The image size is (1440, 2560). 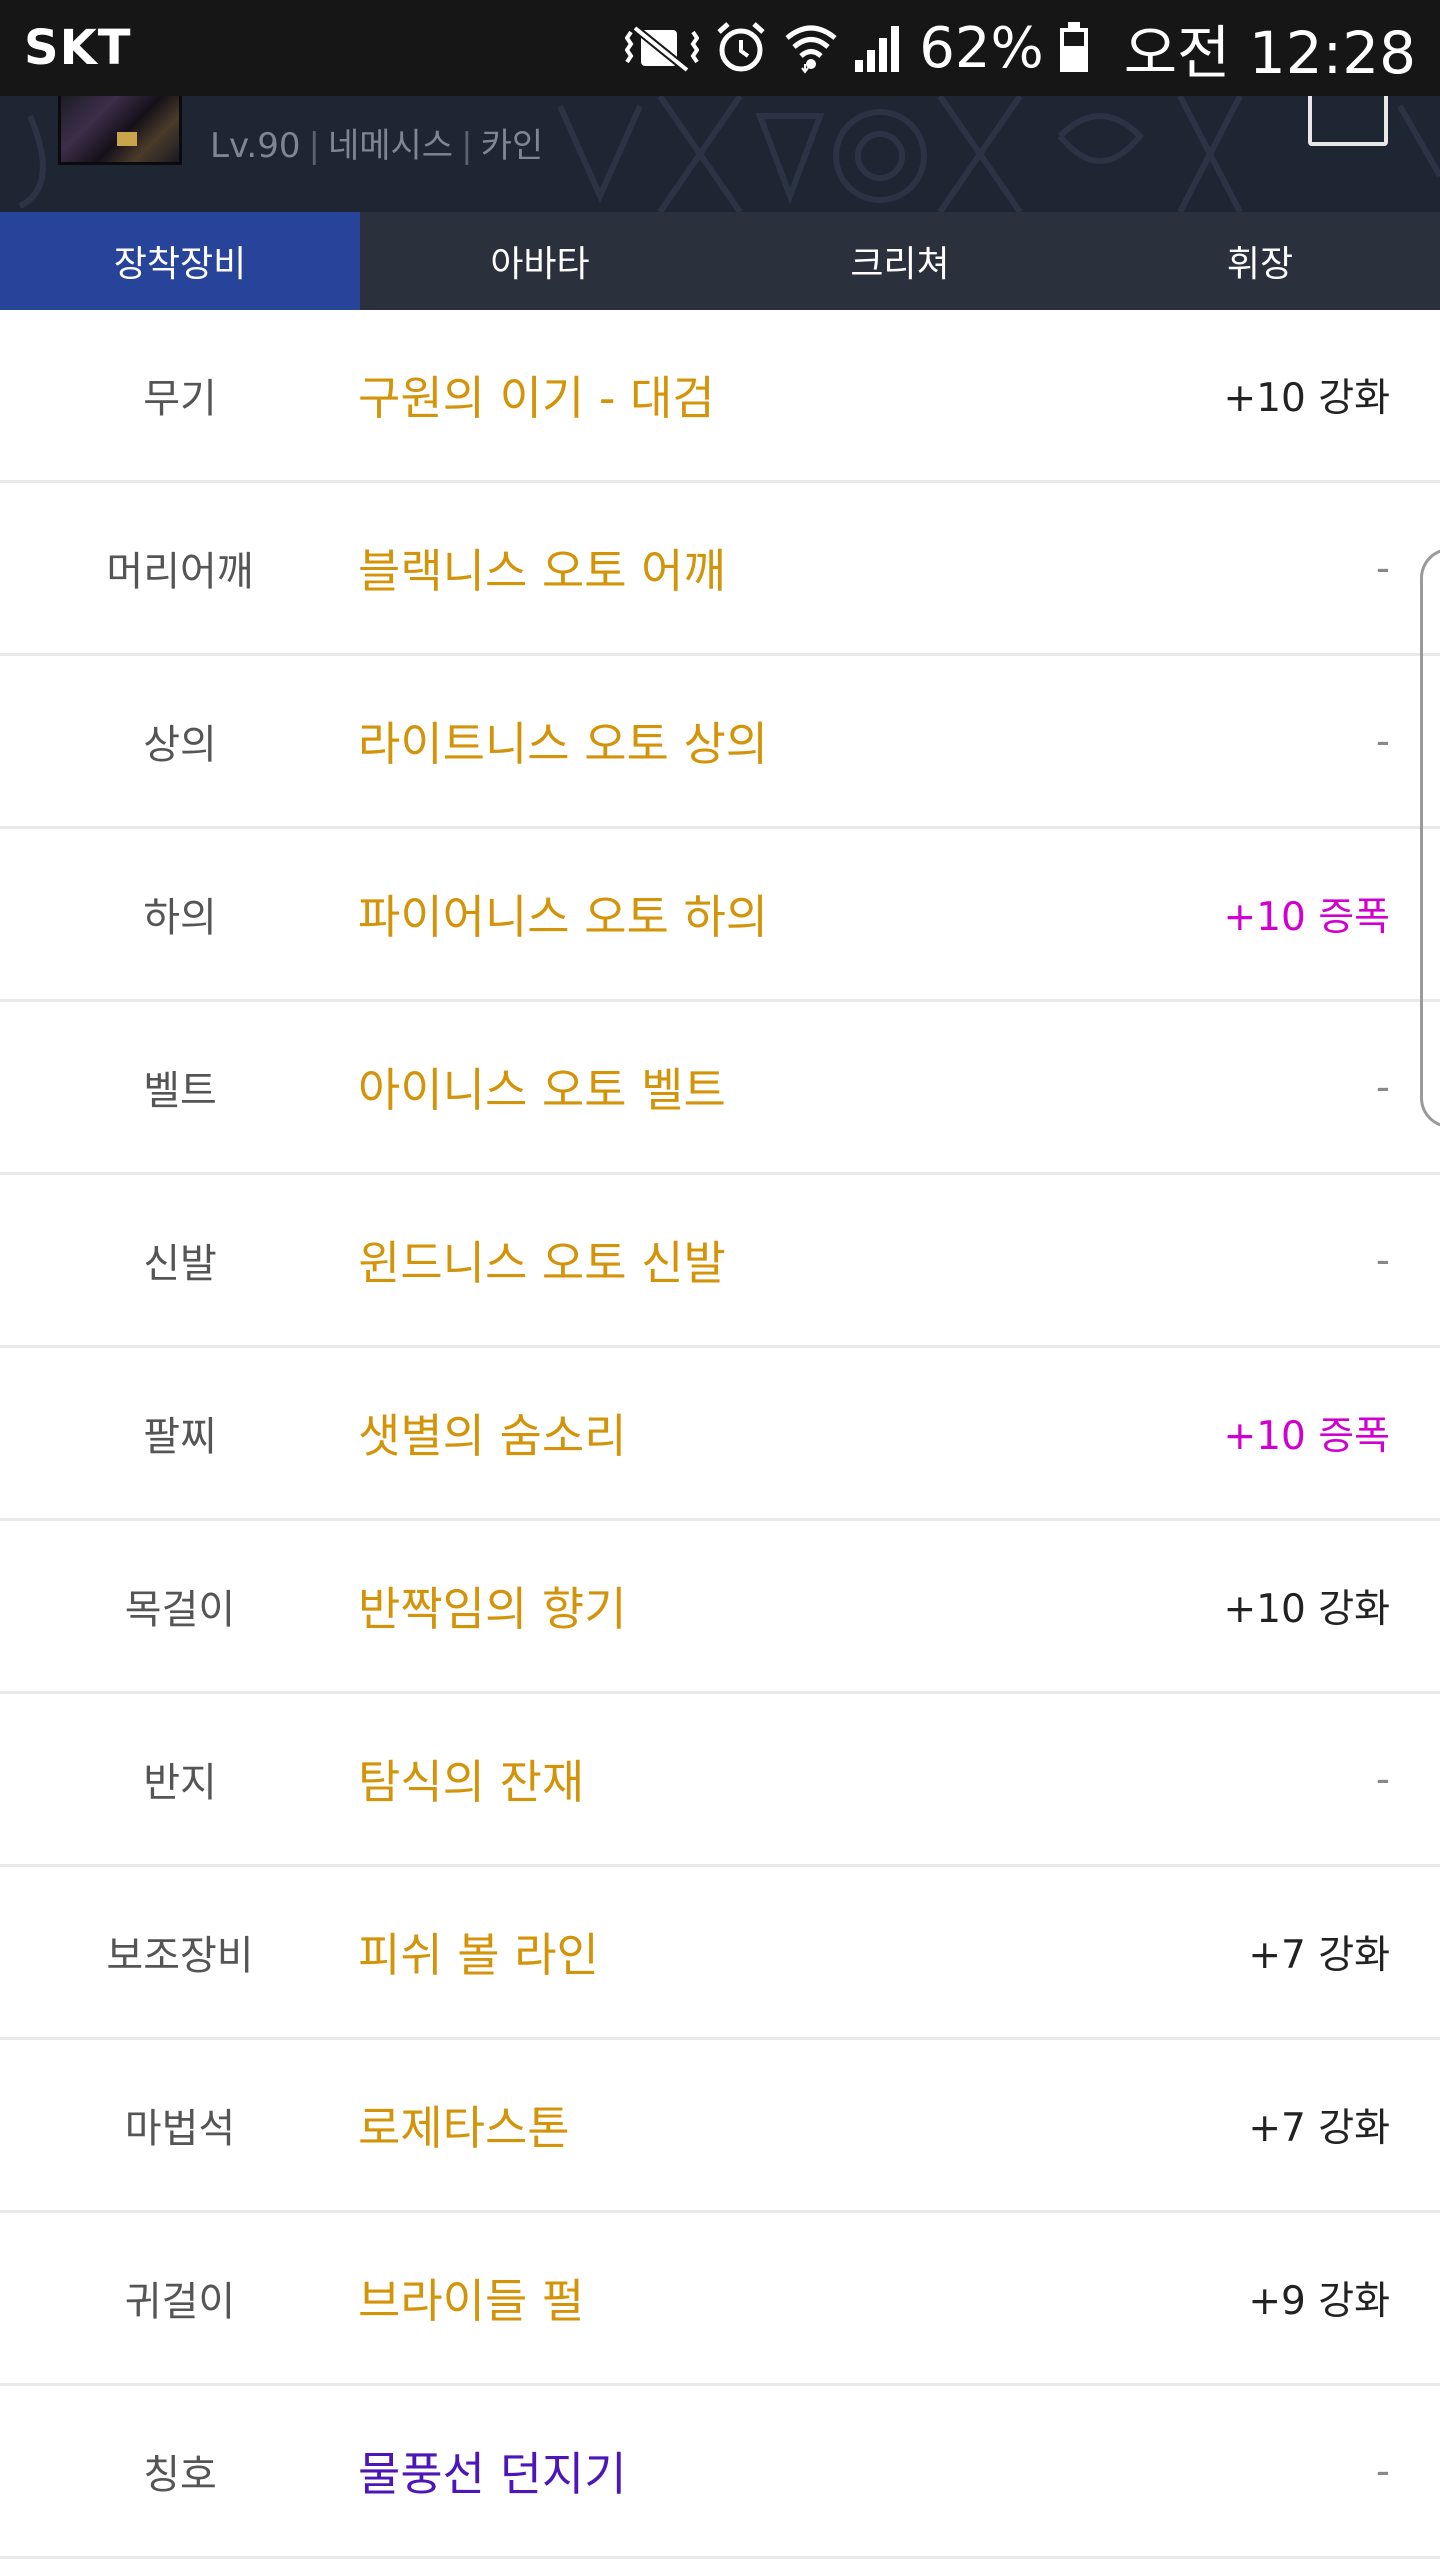 What do you see at coordinates (542, 1087) in the screenshot?
I see `item-name: 아이니스 오토 벨트` at bounding box center [542, 1087].